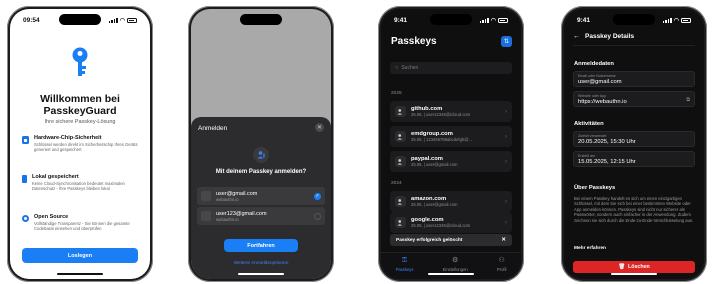 The image size is (713, 284). I want to click on last-used-field: Zuletzt verwendet 20.05.2025, 15:30 Uhr, so click(634, 139).